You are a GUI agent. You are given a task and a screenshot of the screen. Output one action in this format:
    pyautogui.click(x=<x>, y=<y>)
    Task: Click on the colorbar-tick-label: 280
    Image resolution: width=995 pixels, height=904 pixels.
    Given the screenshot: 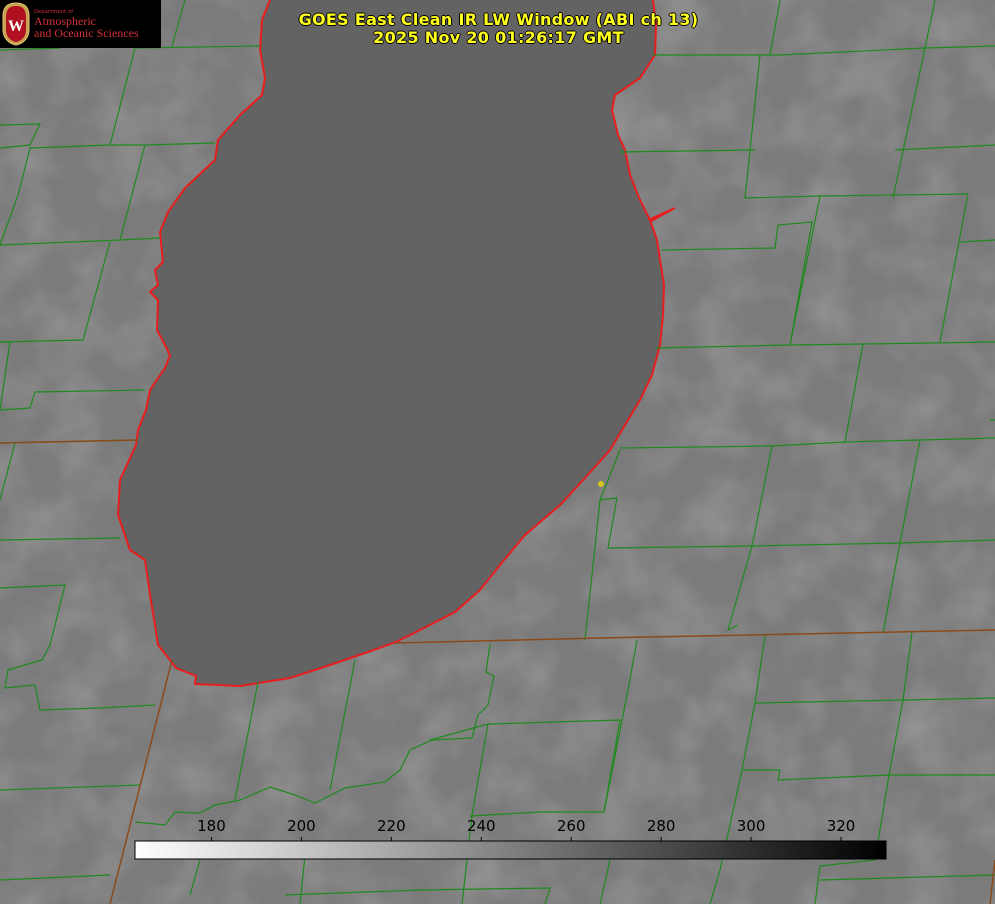 What is the action you would take?
    pyautogui.click(x=661, y=826)
    